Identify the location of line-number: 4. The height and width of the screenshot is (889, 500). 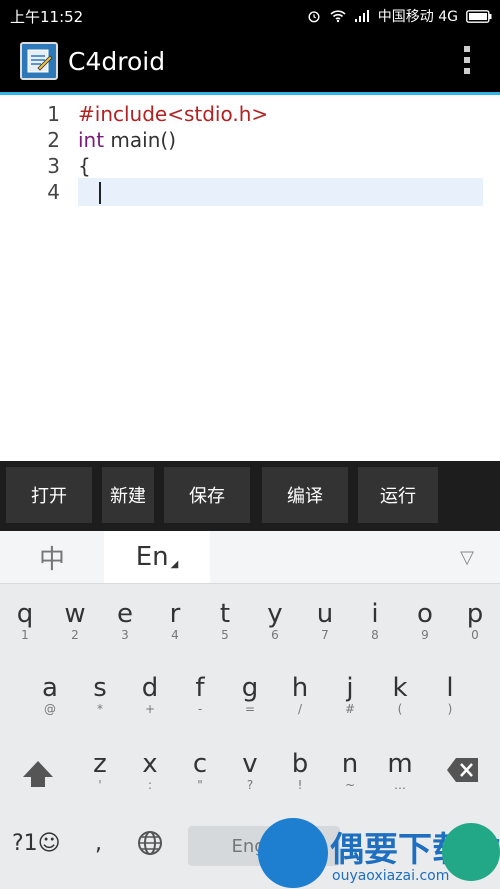
(53, 192).